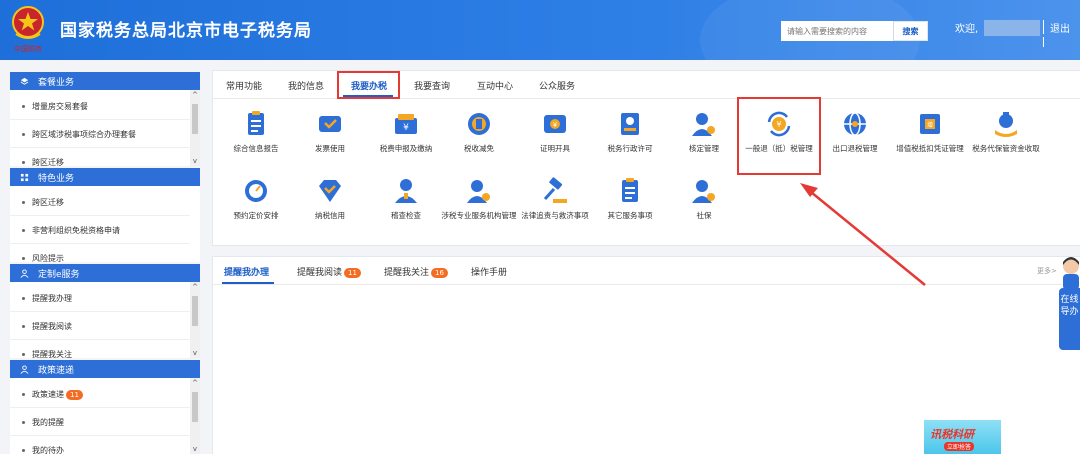 This screenshot has height=454, width=1080. Describe the element at coordinates (704, 138) in the screenshot. I see `service-item: 核定管理` at that location.